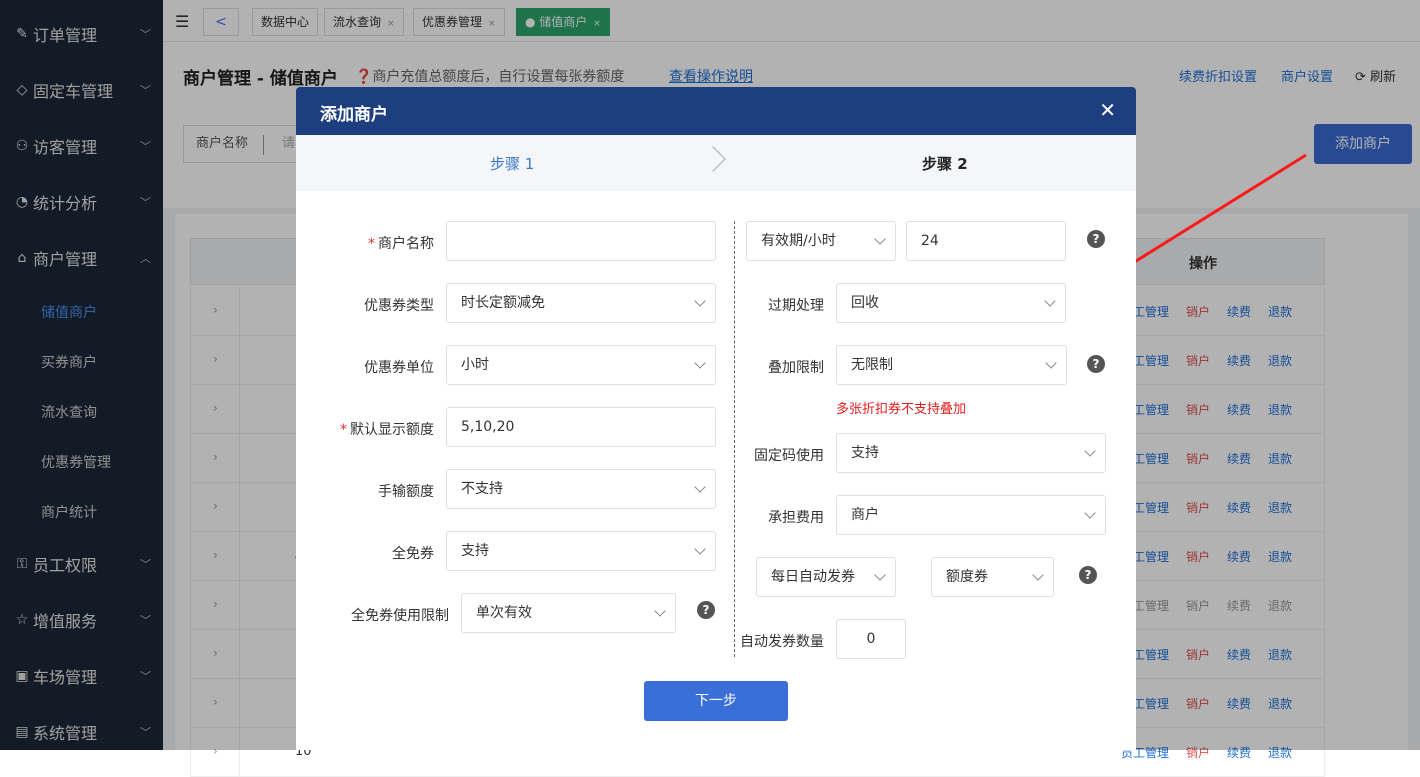 The image size is (1420, 777). I want to click on expire-handling-select: 回收, so click(951, 303).